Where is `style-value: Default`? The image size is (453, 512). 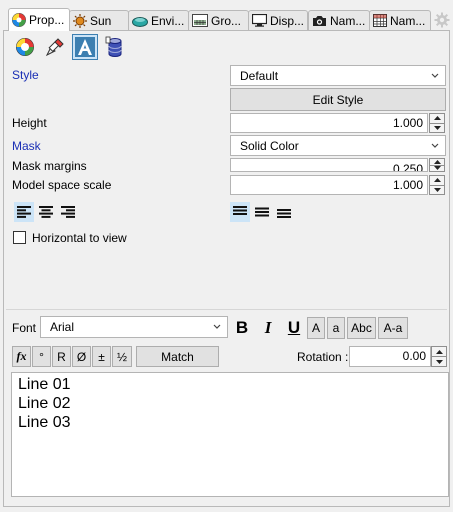 style-value: Default is located at coordinates (259, 75).